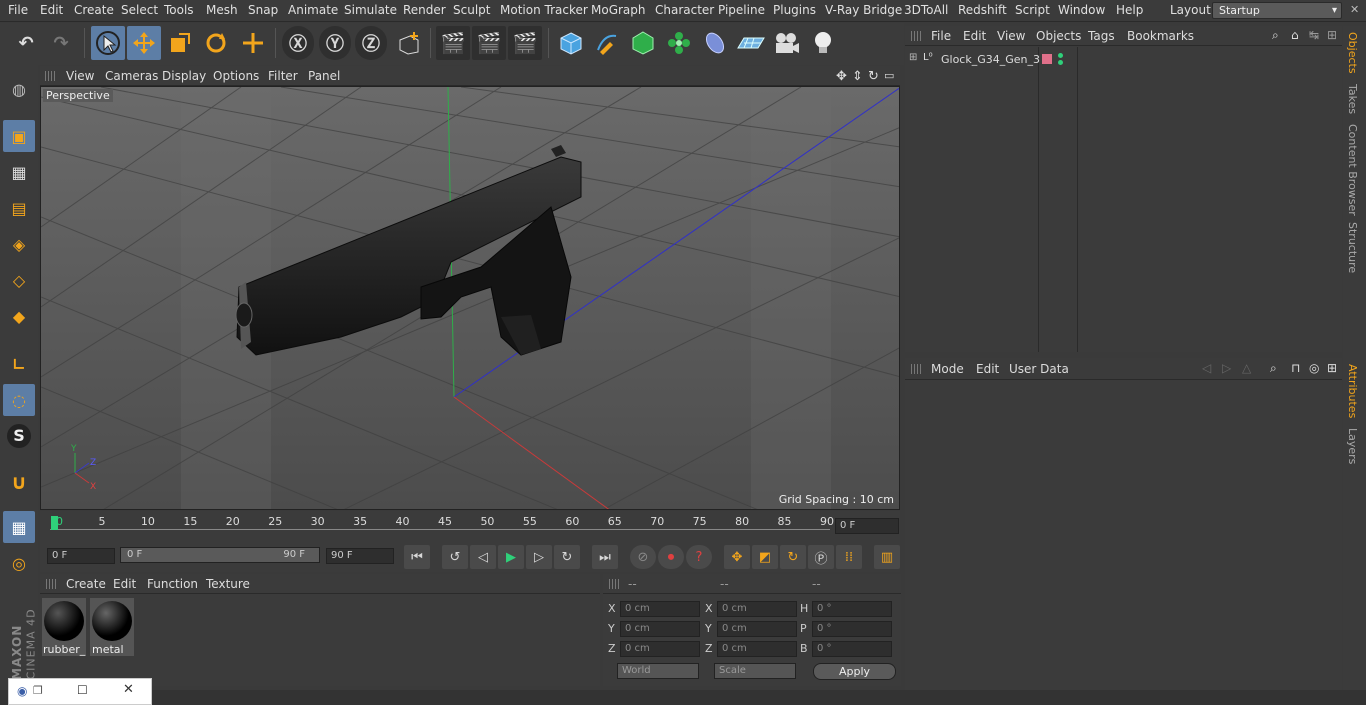  I want to click on material-menu-edit: Edit, so click(124, 584).